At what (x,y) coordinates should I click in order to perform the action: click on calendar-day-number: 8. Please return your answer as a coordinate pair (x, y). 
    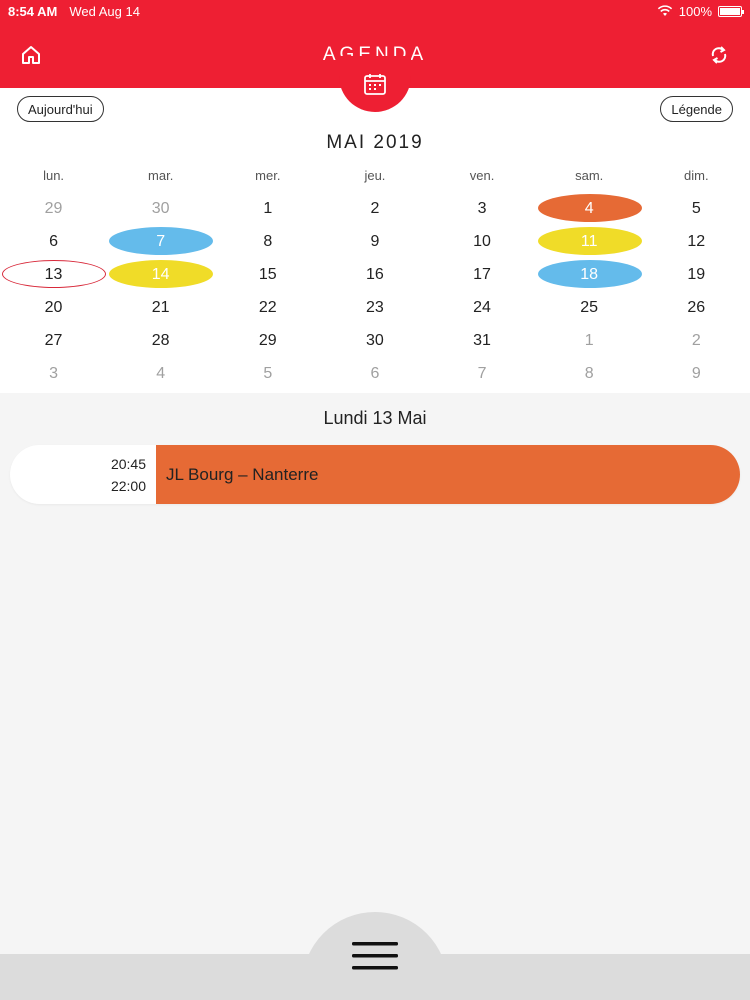
    Looking at the image, I should click on (268, 241).